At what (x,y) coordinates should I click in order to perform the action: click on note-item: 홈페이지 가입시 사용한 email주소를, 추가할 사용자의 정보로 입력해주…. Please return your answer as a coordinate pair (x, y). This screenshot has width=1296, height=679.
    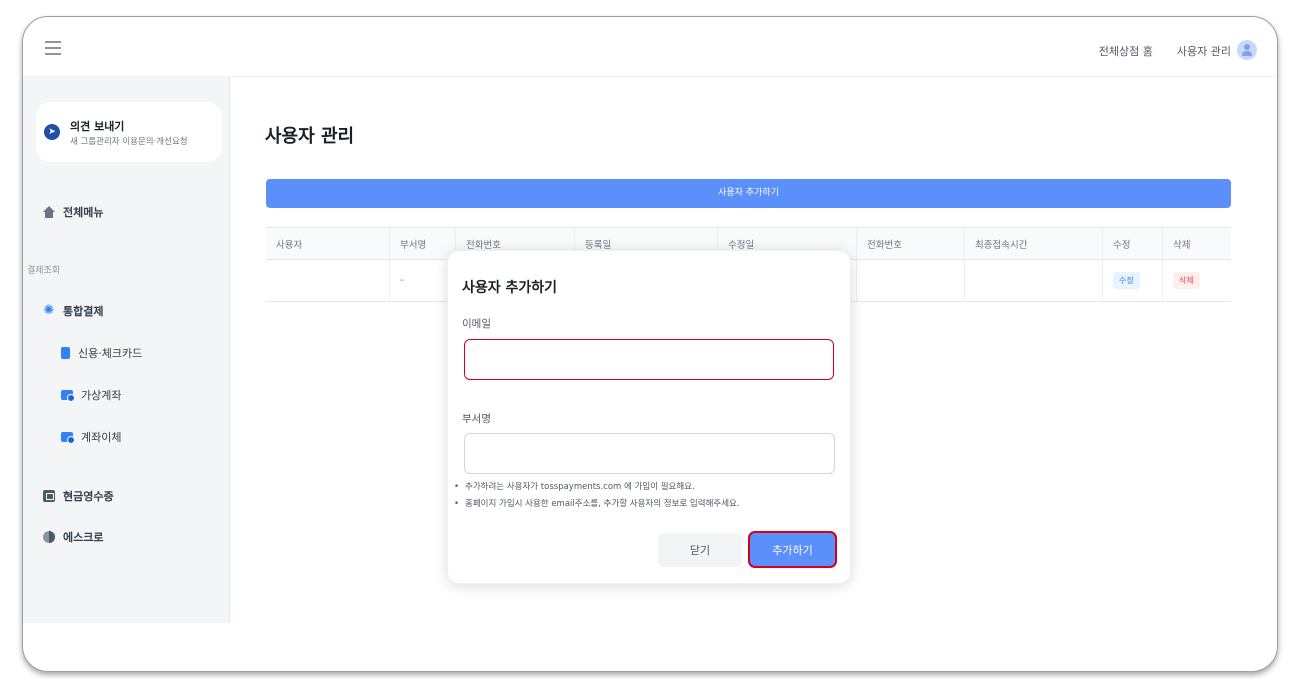
    Looking at the image, I should click on (597, 504).